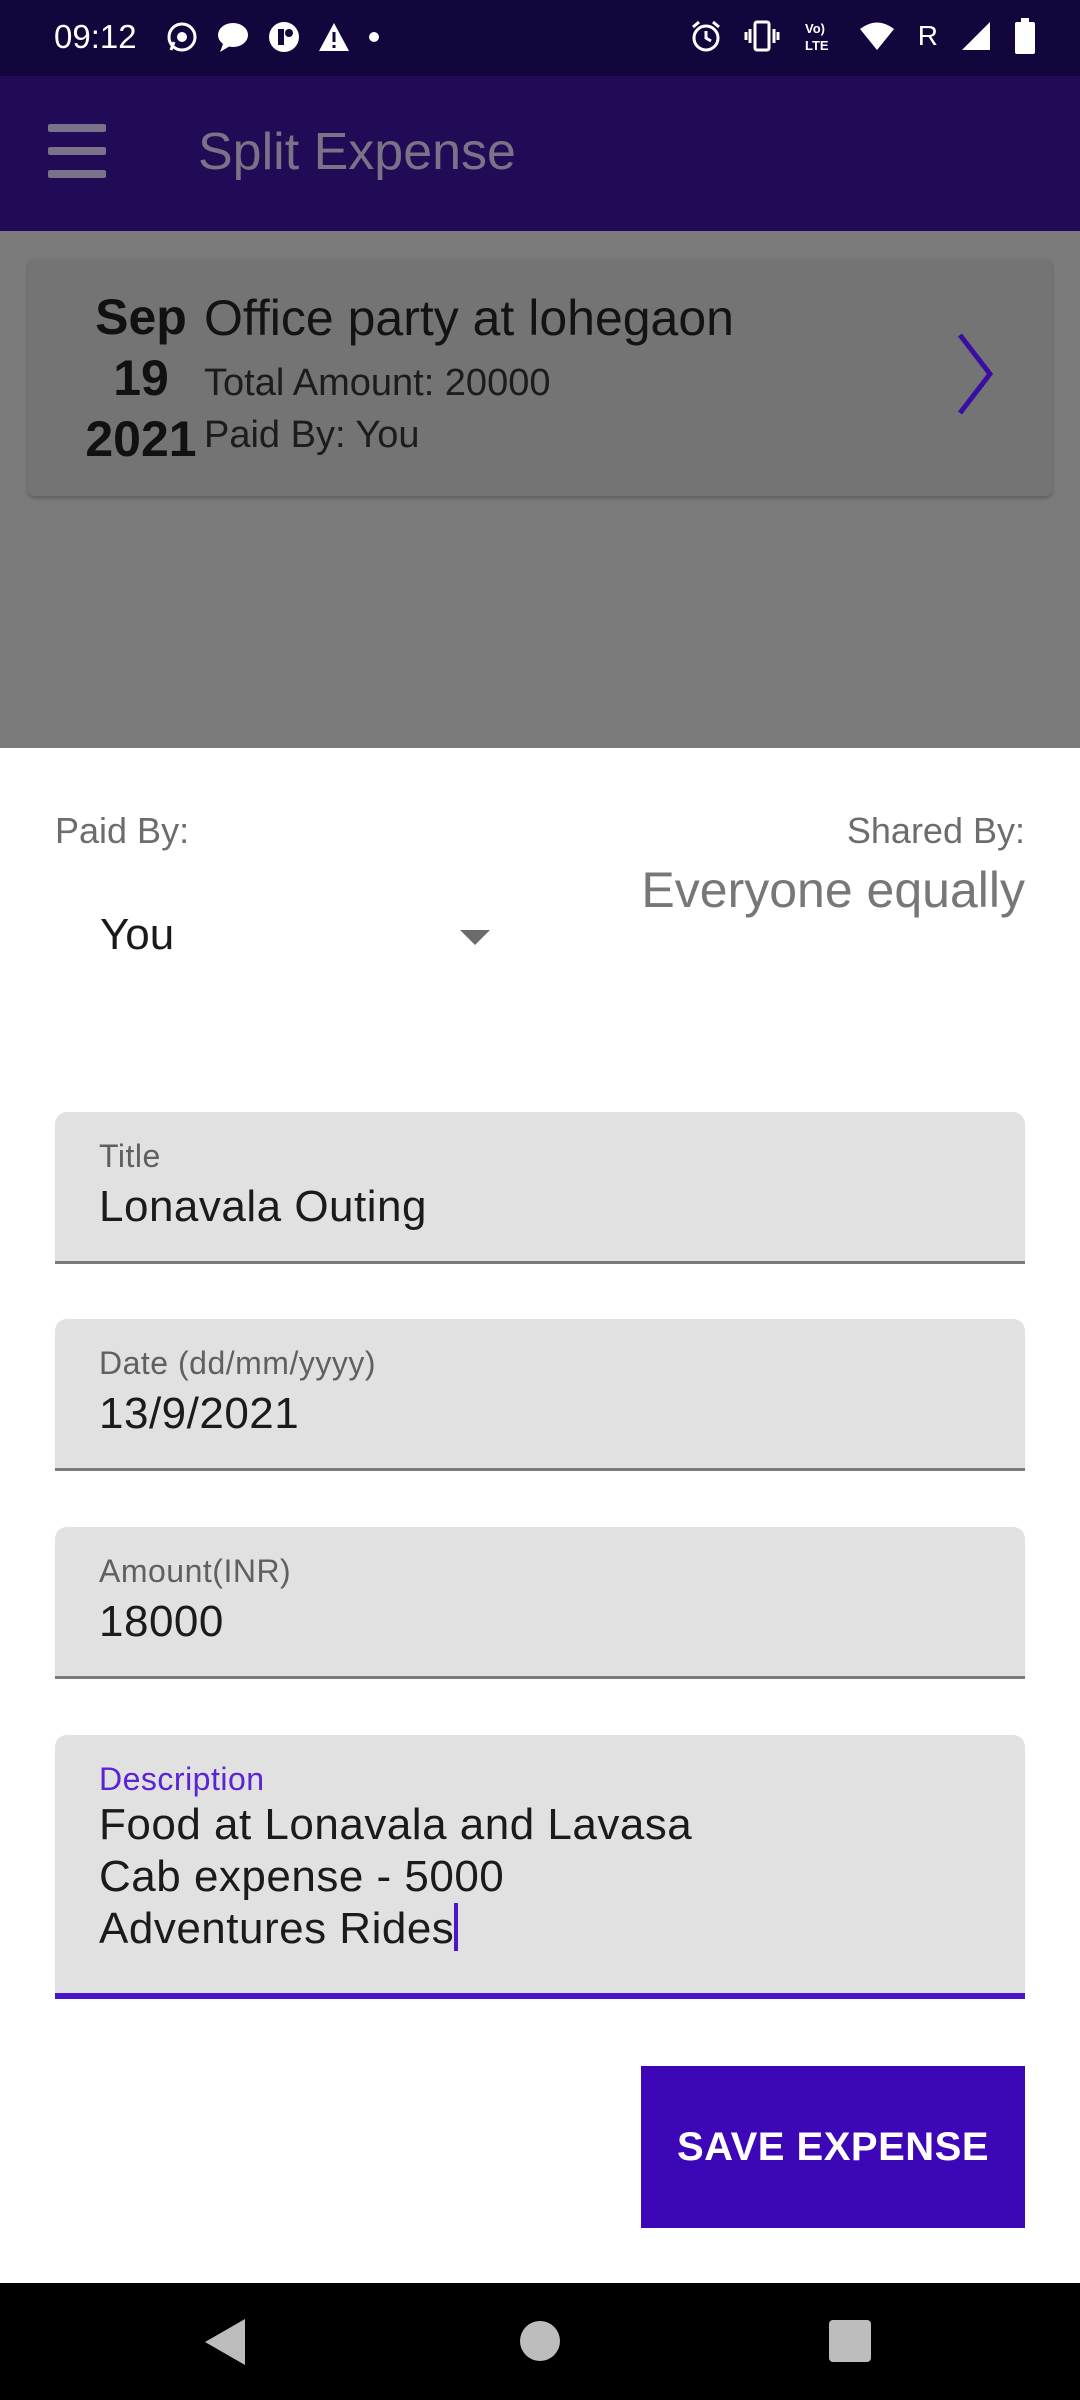 Image resolution: width=1080 pixels, height=2400 pixels. What do you see at coordinates (284, 37) in the screenshot?
I see `app-icon` at bounding box center [284, 37].